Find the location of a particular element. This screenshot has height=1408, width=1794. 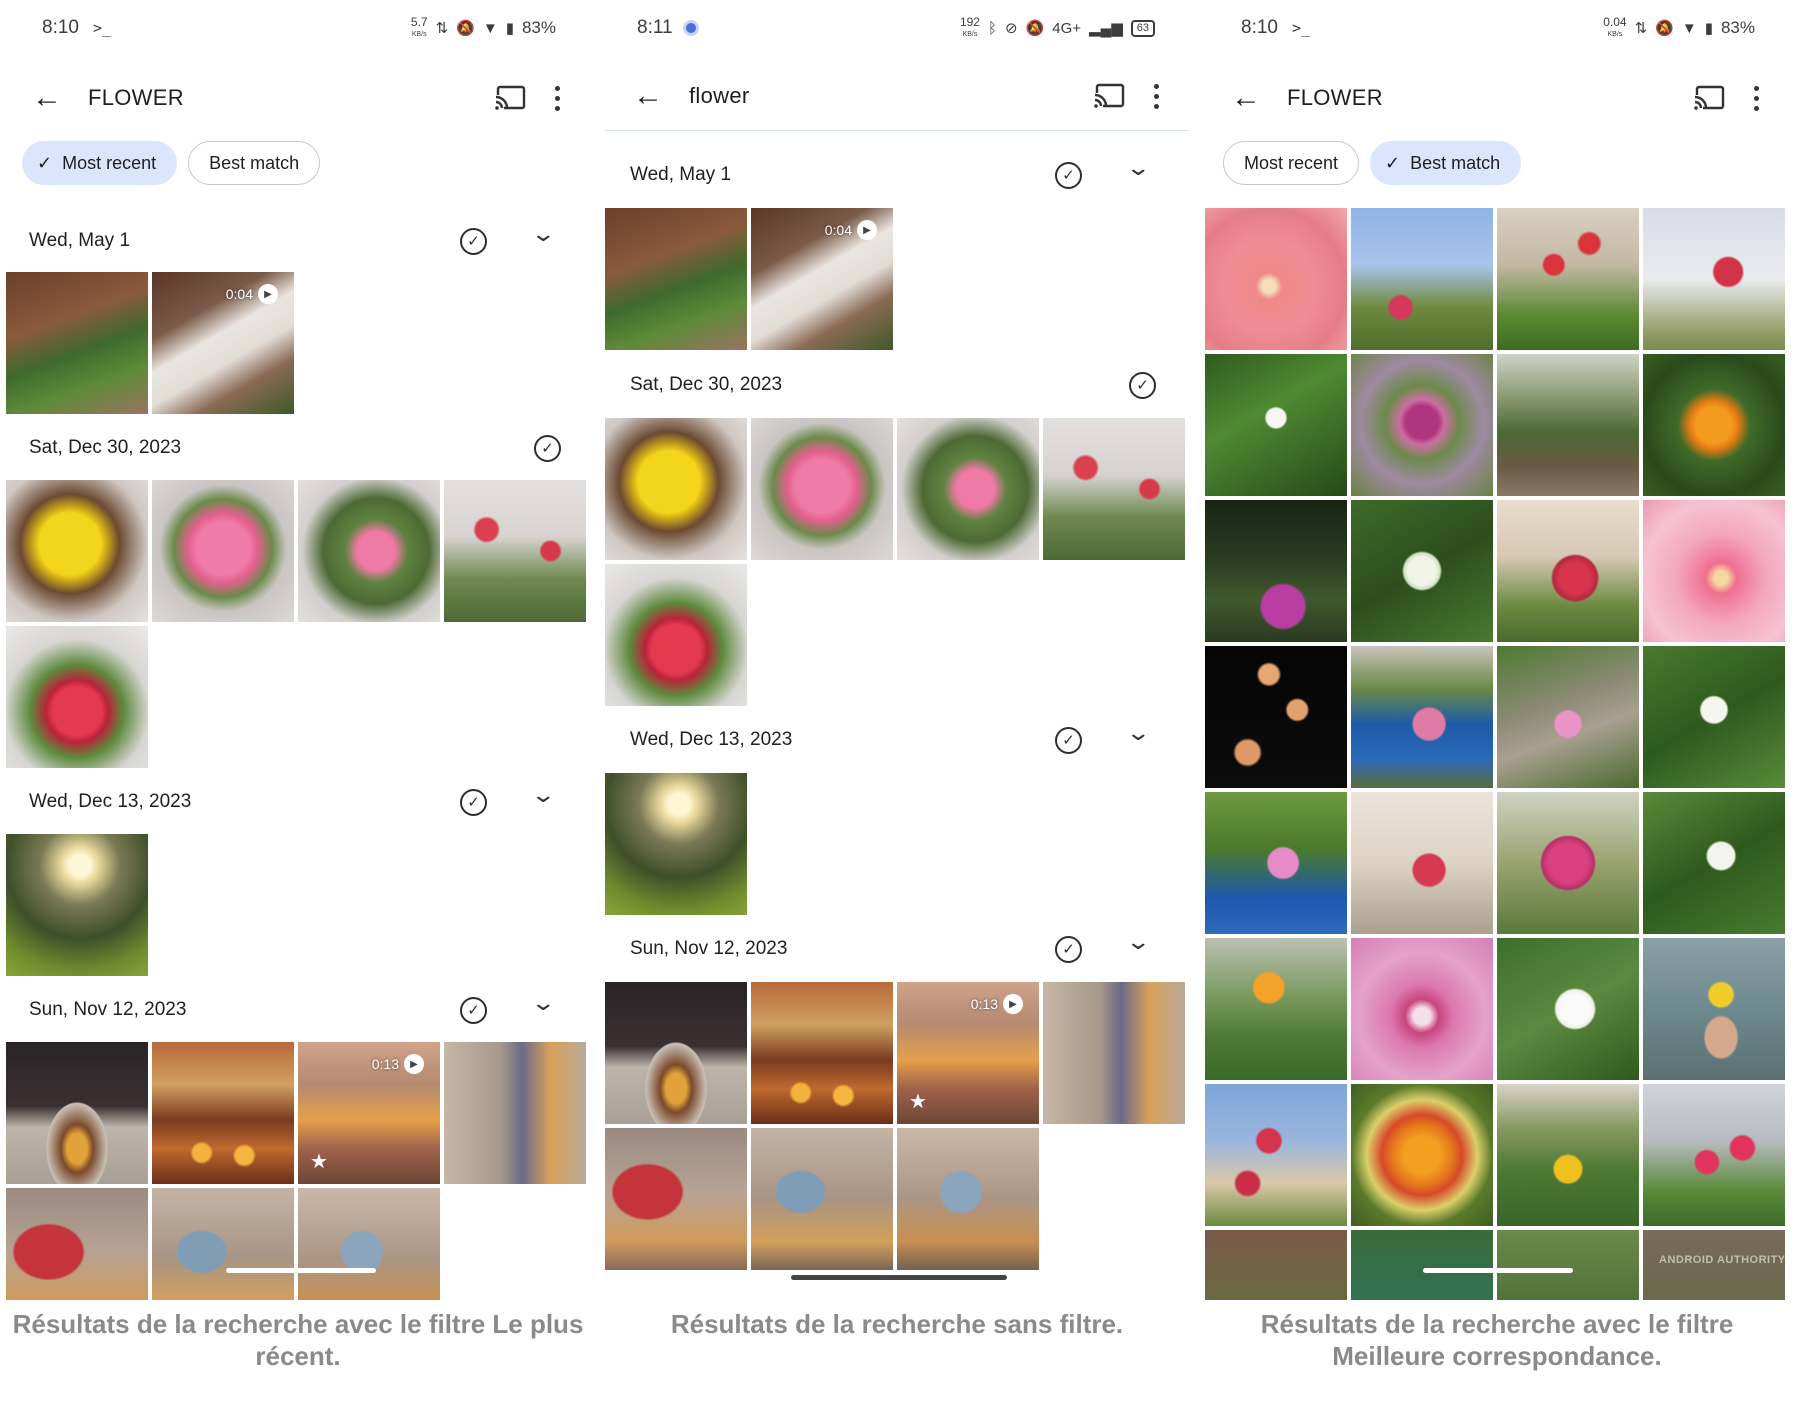

photo-grid: 0:04 ▶ is located at coordinates (296, 343).